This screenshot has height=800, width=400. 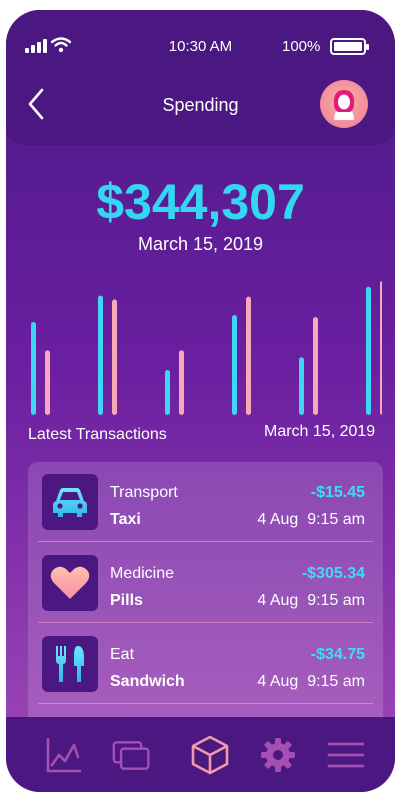 What do you see at coordinates (301, 46) in the screenshot?
I see `battery-percent: 100%` at bounding box center [301, 46].